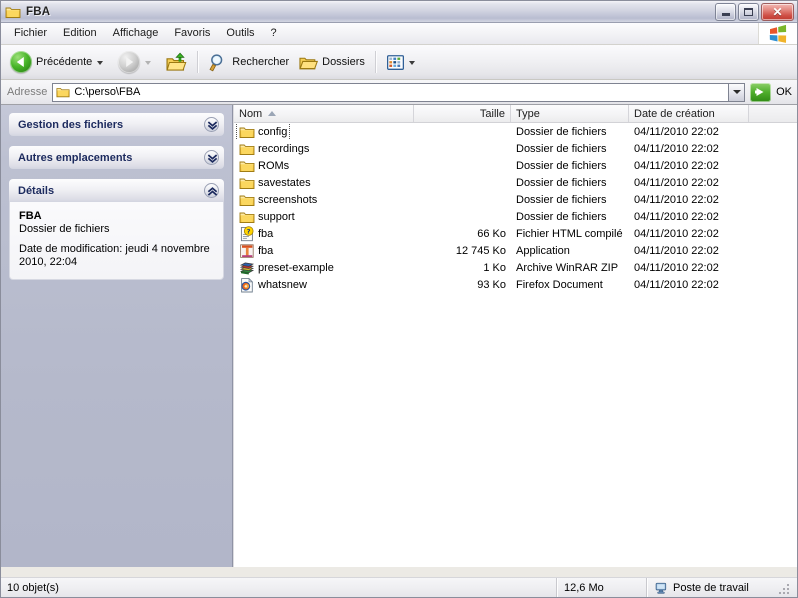 This screenshot has height=598, width=798. I want to click on minimize-button, so click(725, 11).